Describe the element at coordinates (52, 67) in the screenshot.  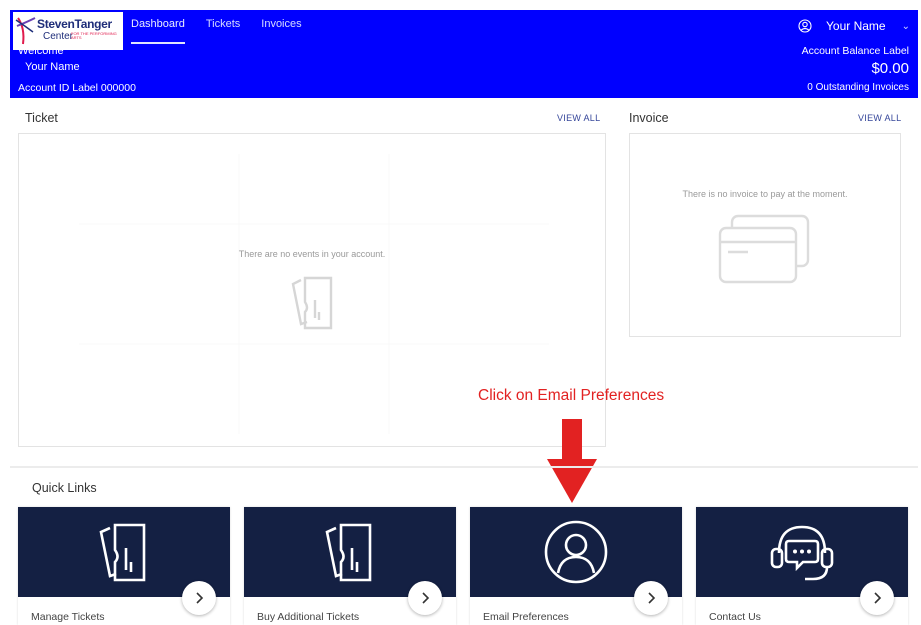
I see `account-holder-name: Your Name` at that location.